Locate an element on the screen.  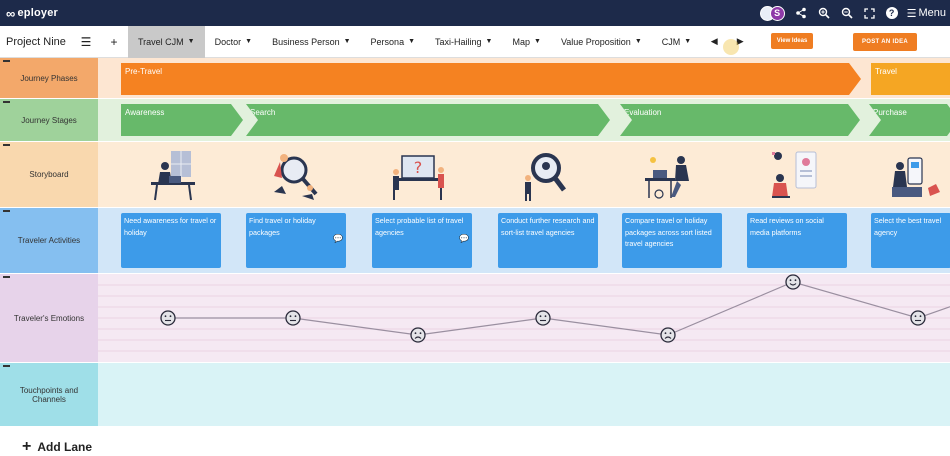
lane-header: Journey Stages is located at coordinates (49, 120).